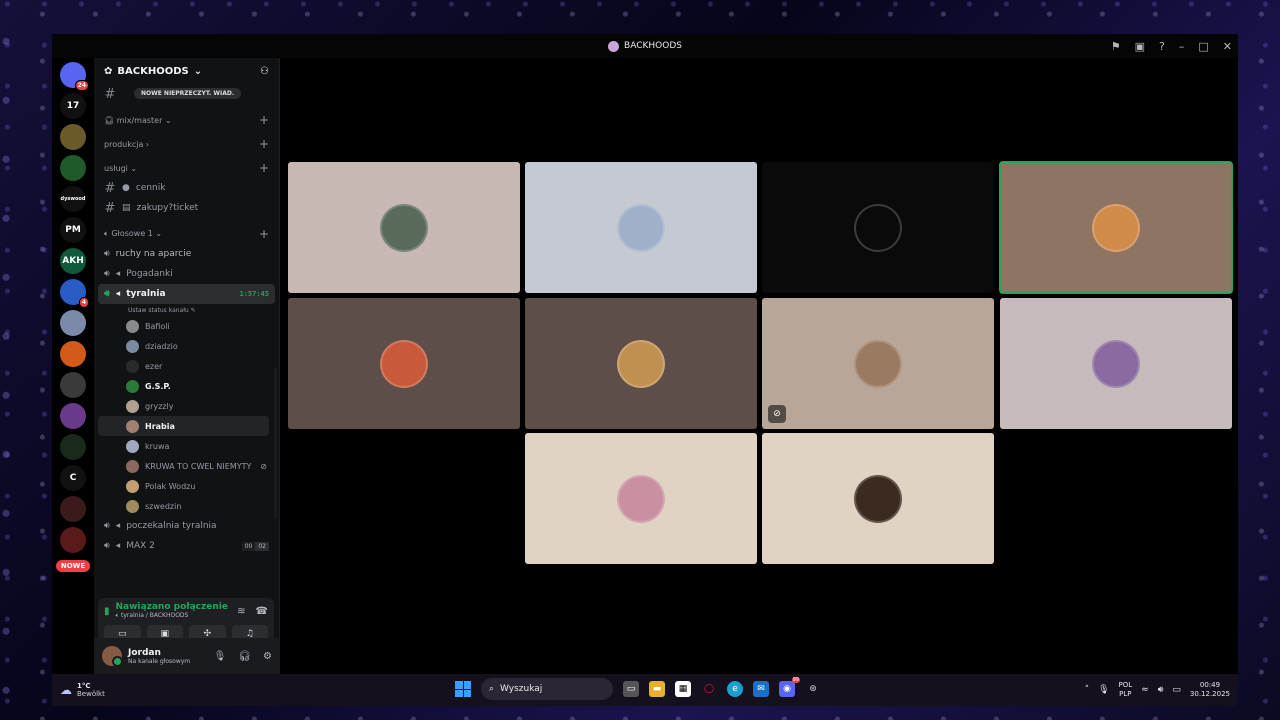 The image size is (1280, 720). What do you see at coordinates (683, 689) in the screenshot?
I see `store-icon: ▦` at bounding box center [683, 689].